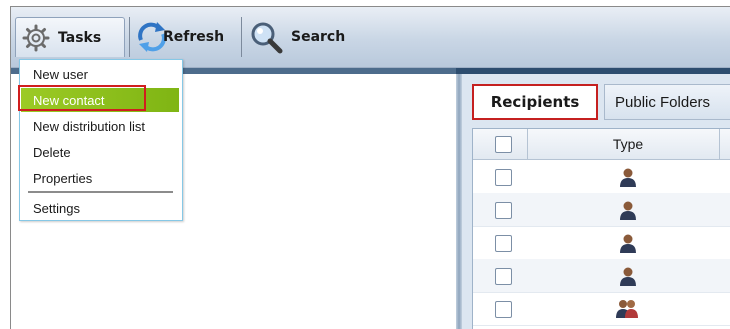 Image resolution: width=730 pixels, height=329 pixels. I want to click on column-header-type: Type, so click(628, 144).